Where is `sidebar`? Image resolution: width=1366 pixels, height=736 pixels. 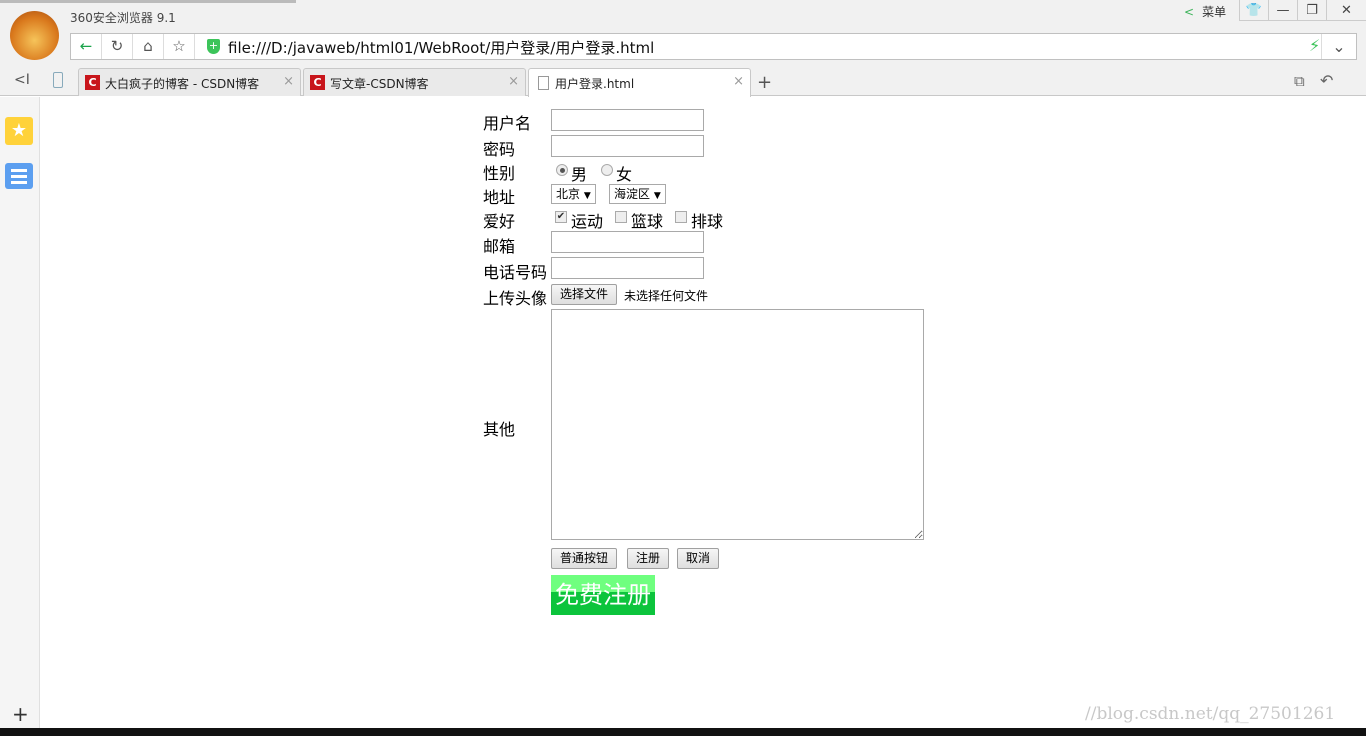 sidebar is located at coordinates (20, 412).